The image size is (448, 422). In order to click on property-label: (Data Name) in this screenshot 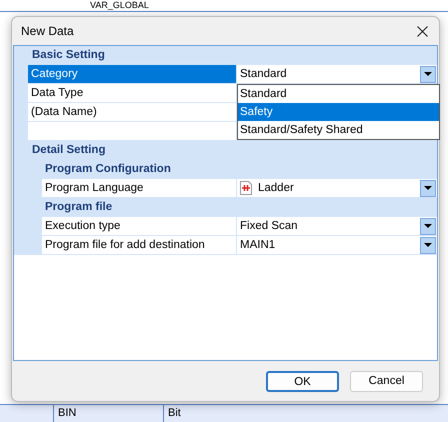, I will do `click(132, 112)`.